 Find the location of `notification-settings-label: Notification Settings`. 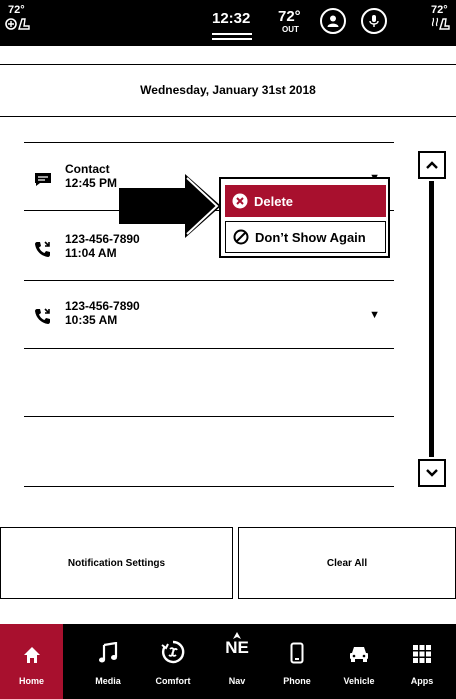

notification-settings-label: Notification Settings is located at coordinates (116, 563).